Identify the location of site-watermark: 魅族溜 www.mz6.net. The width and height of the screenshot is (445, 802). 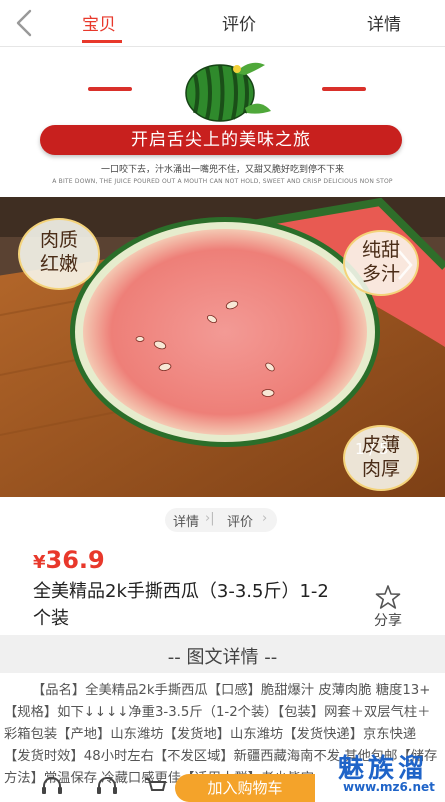
(376, 771).